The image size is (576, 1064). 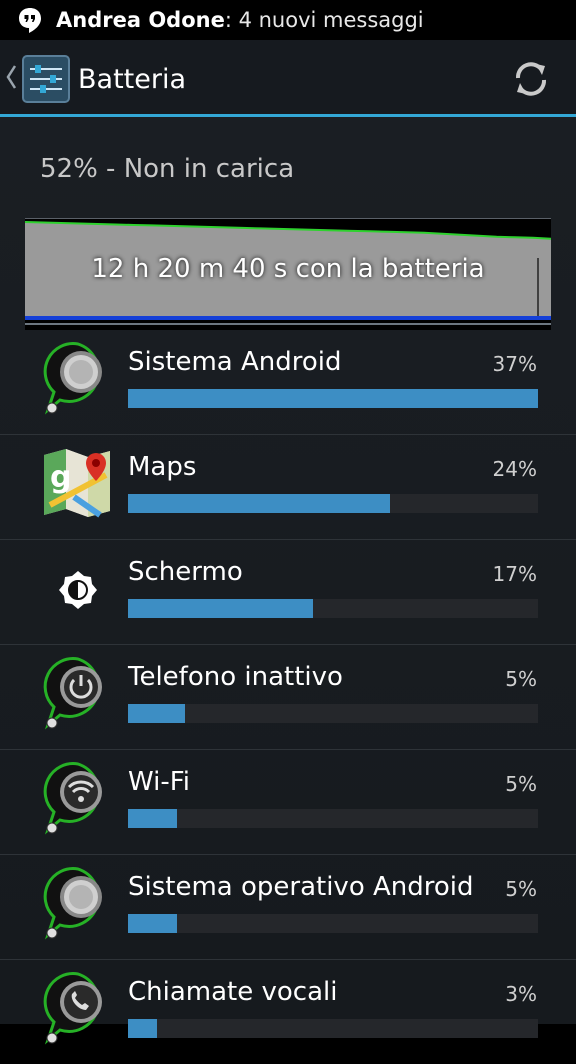 What do you see at coordinates (514, 469) in the screenshot?
I see `usage-item-percent: 24%` at bounding box center [514, 469].